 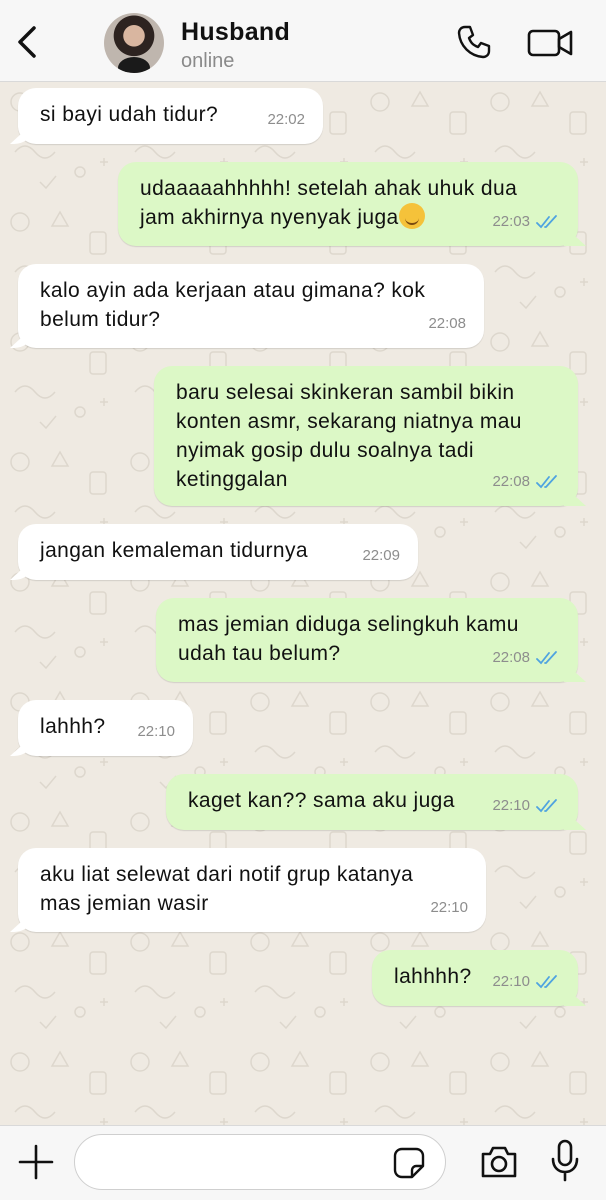 What do you see at coordinates (129, 114) in the screenshot?
I see `message-text: si bayi udah tidur?` at bounding box center [129, 114].